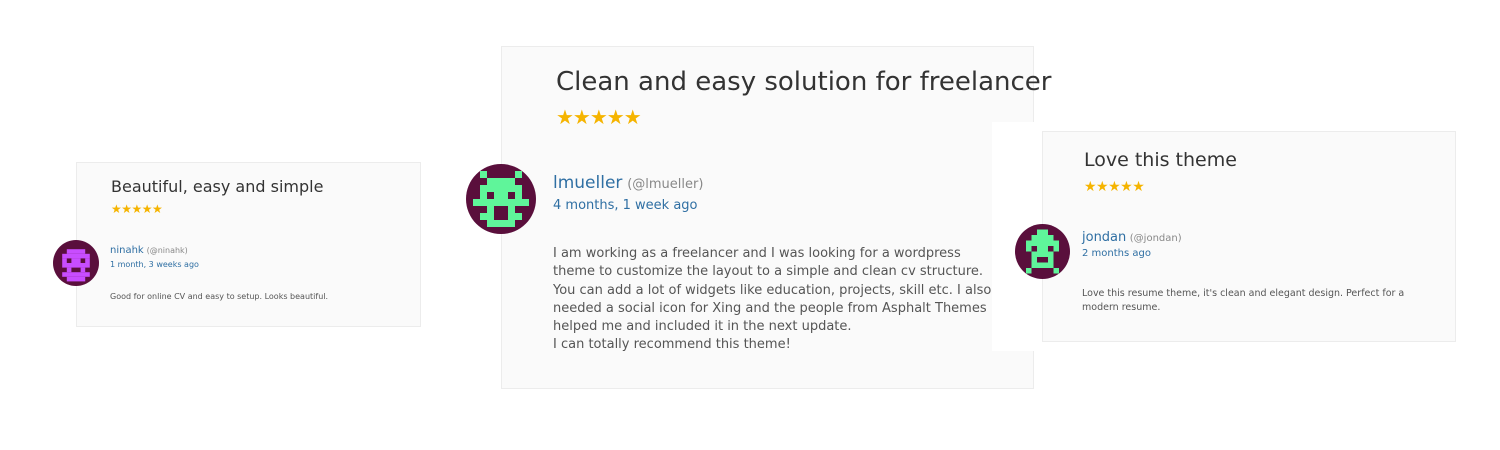 This screenshot has height=450, width=1500. What do you see at coordinates (628, 205) in the screenshot?
I see `review-time: 4 months, 1 week ago` at bounding box center [628, 205].